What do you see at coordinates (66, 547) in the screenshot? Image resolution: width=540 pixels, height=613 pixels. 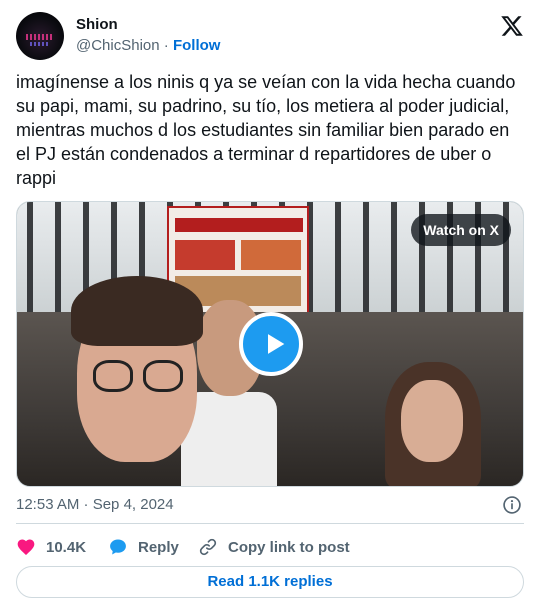 I see `like-count: 10.4K` at bounding box center [66, 547].